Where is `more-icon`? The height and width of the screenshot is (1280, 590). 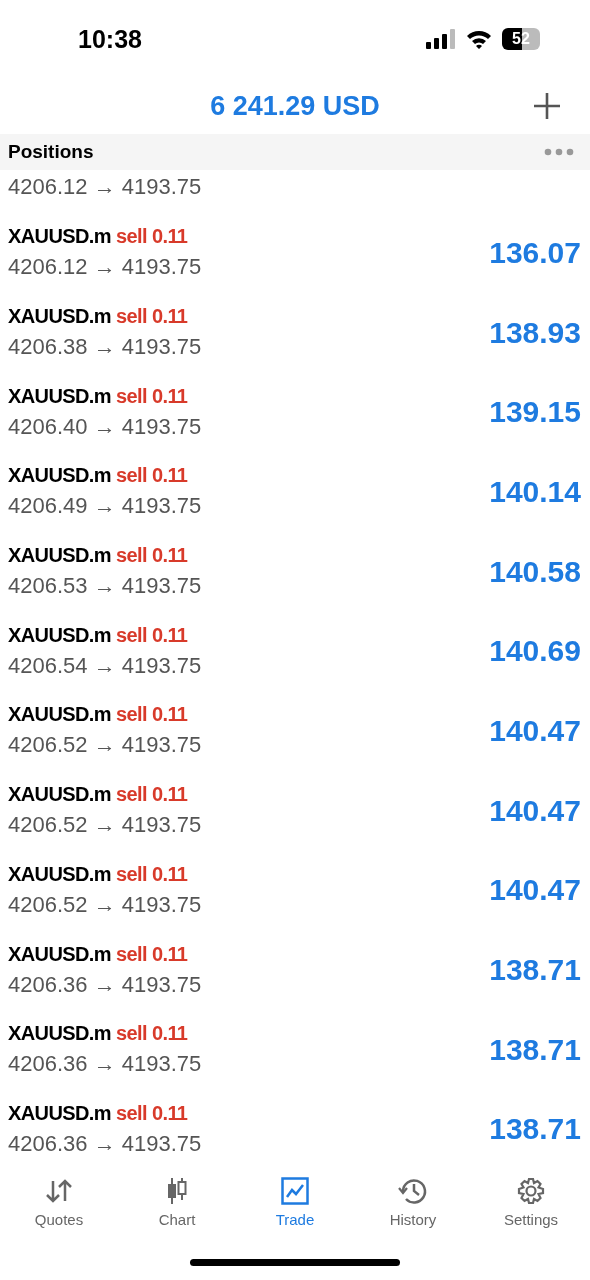
more-icon is located at coordinates (559, 152).